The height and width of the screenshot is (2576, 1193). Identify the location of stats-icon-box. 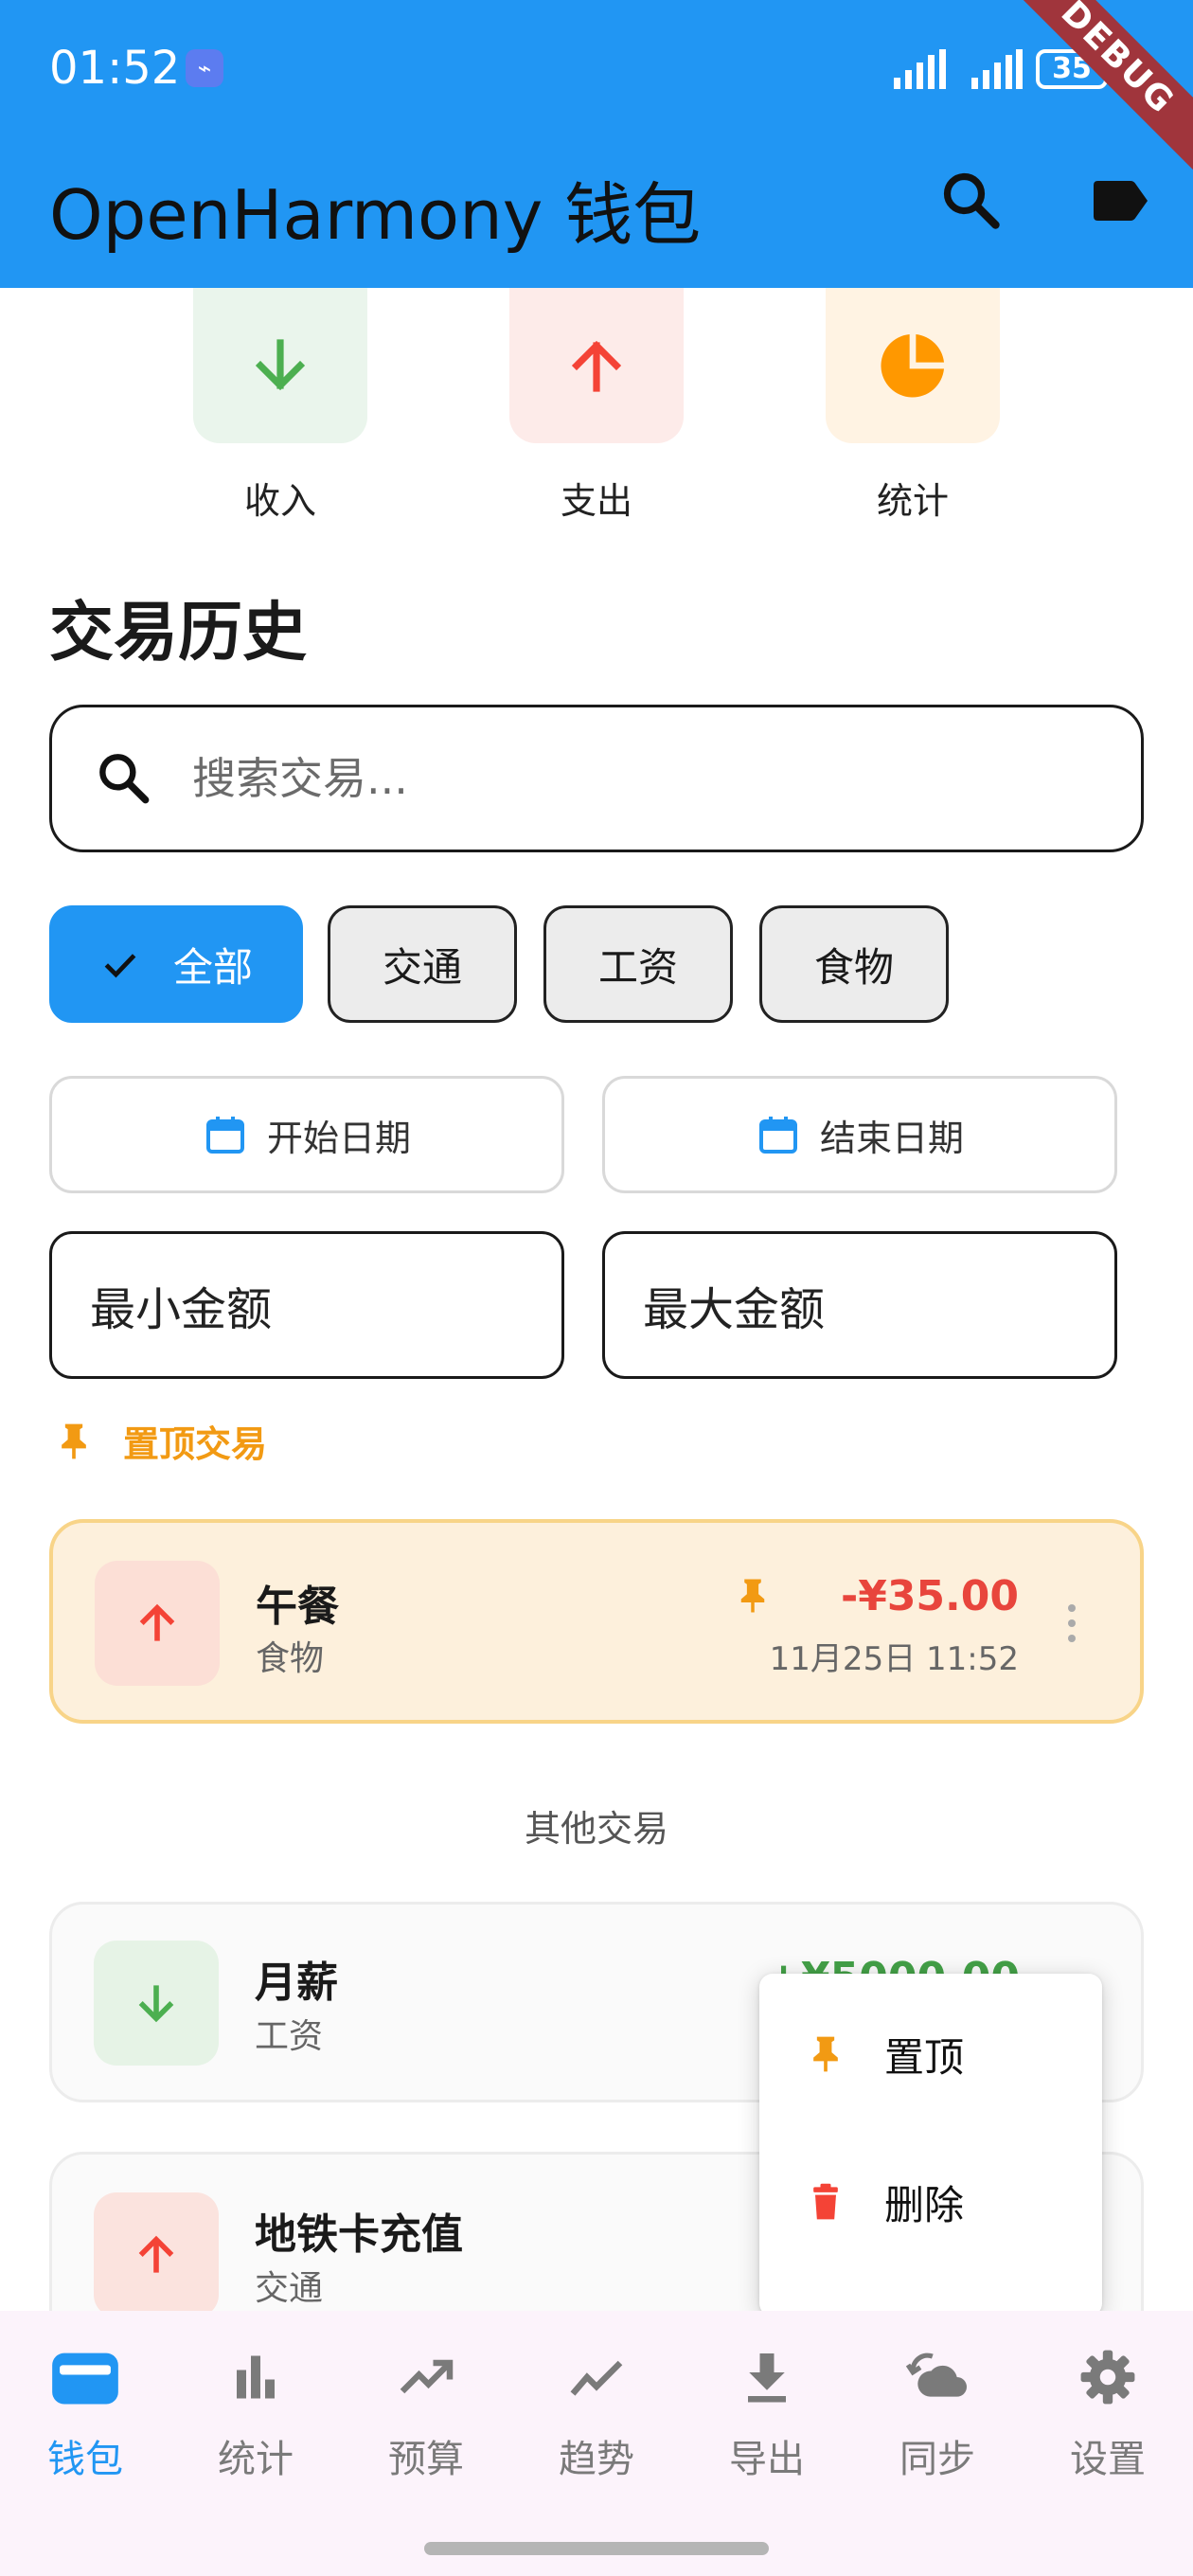
(913, 365).